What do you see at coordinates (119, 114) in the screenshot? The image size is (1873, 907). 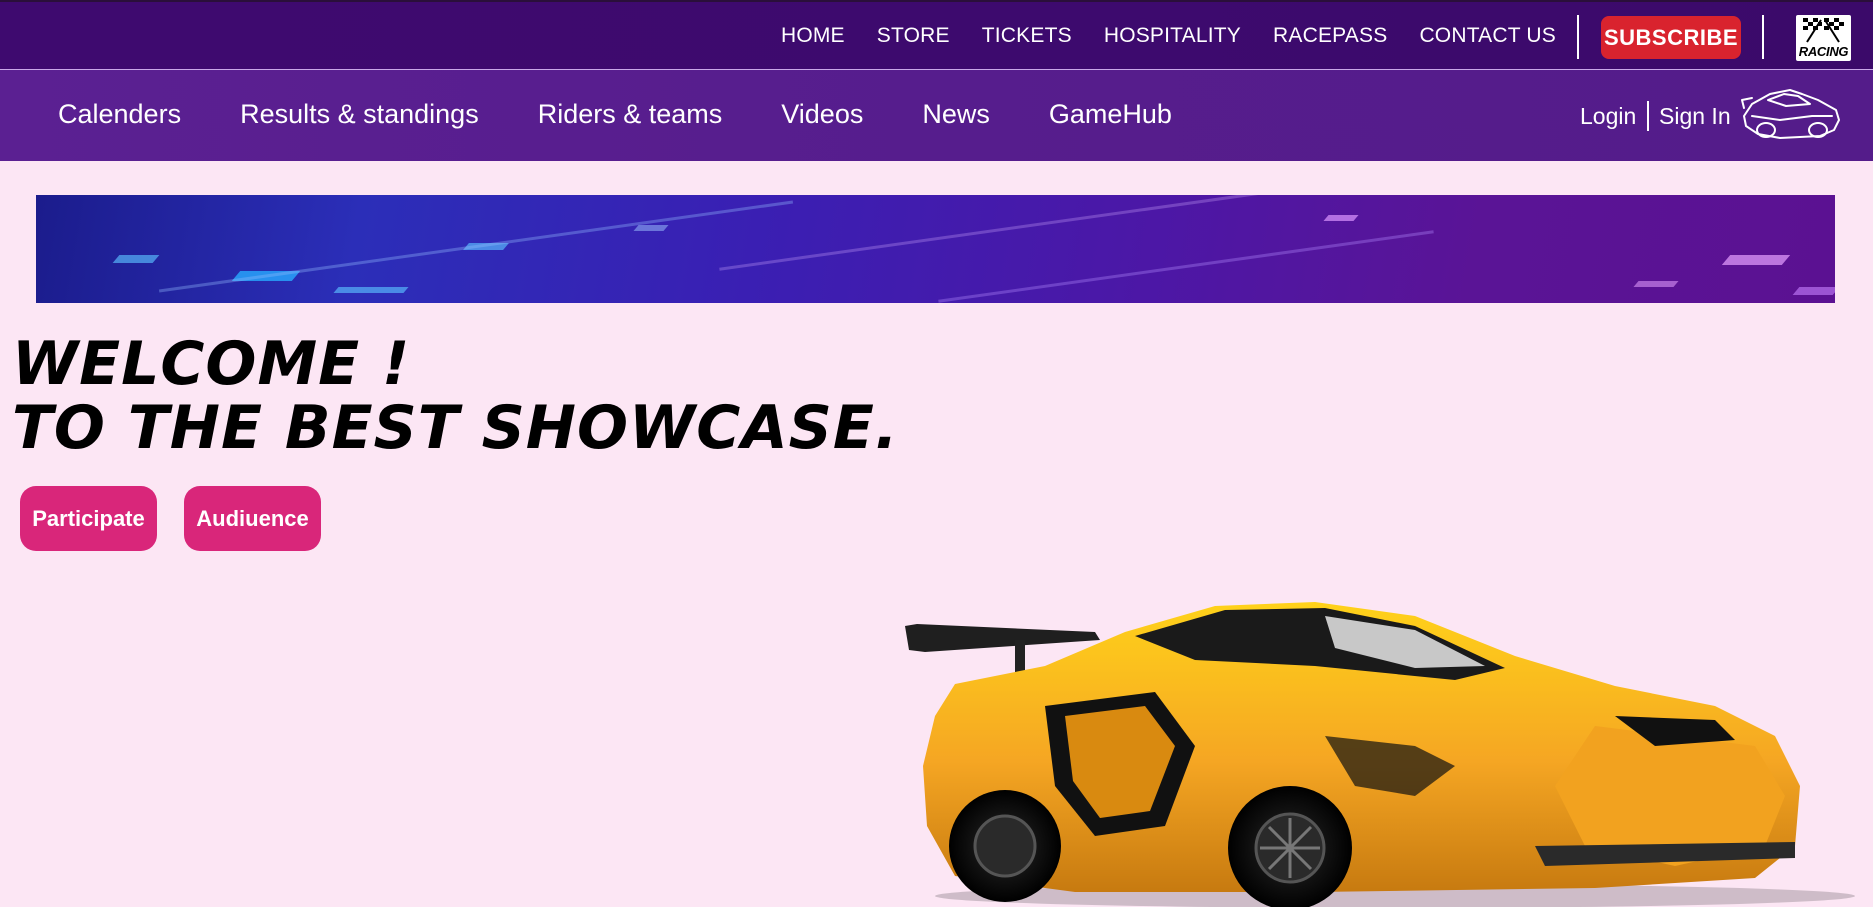 I see `nav-calenders: Calenders` at bounding box center [119, 114].